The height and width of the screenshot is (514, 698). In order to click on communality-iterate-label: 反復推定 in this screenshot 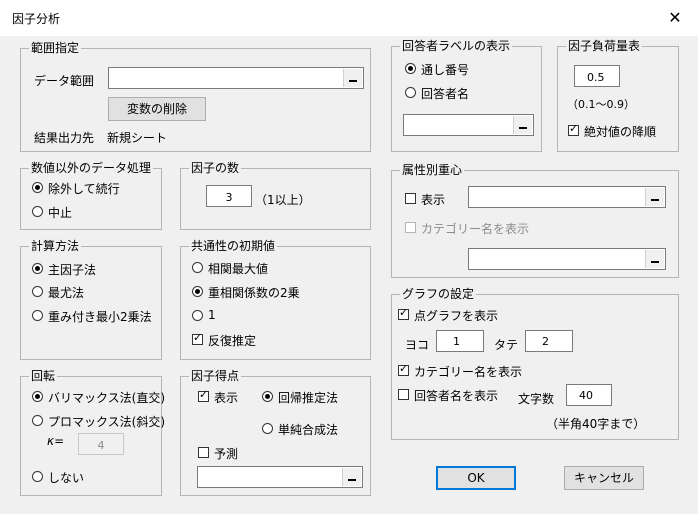, I will do `click(232, 341)`.